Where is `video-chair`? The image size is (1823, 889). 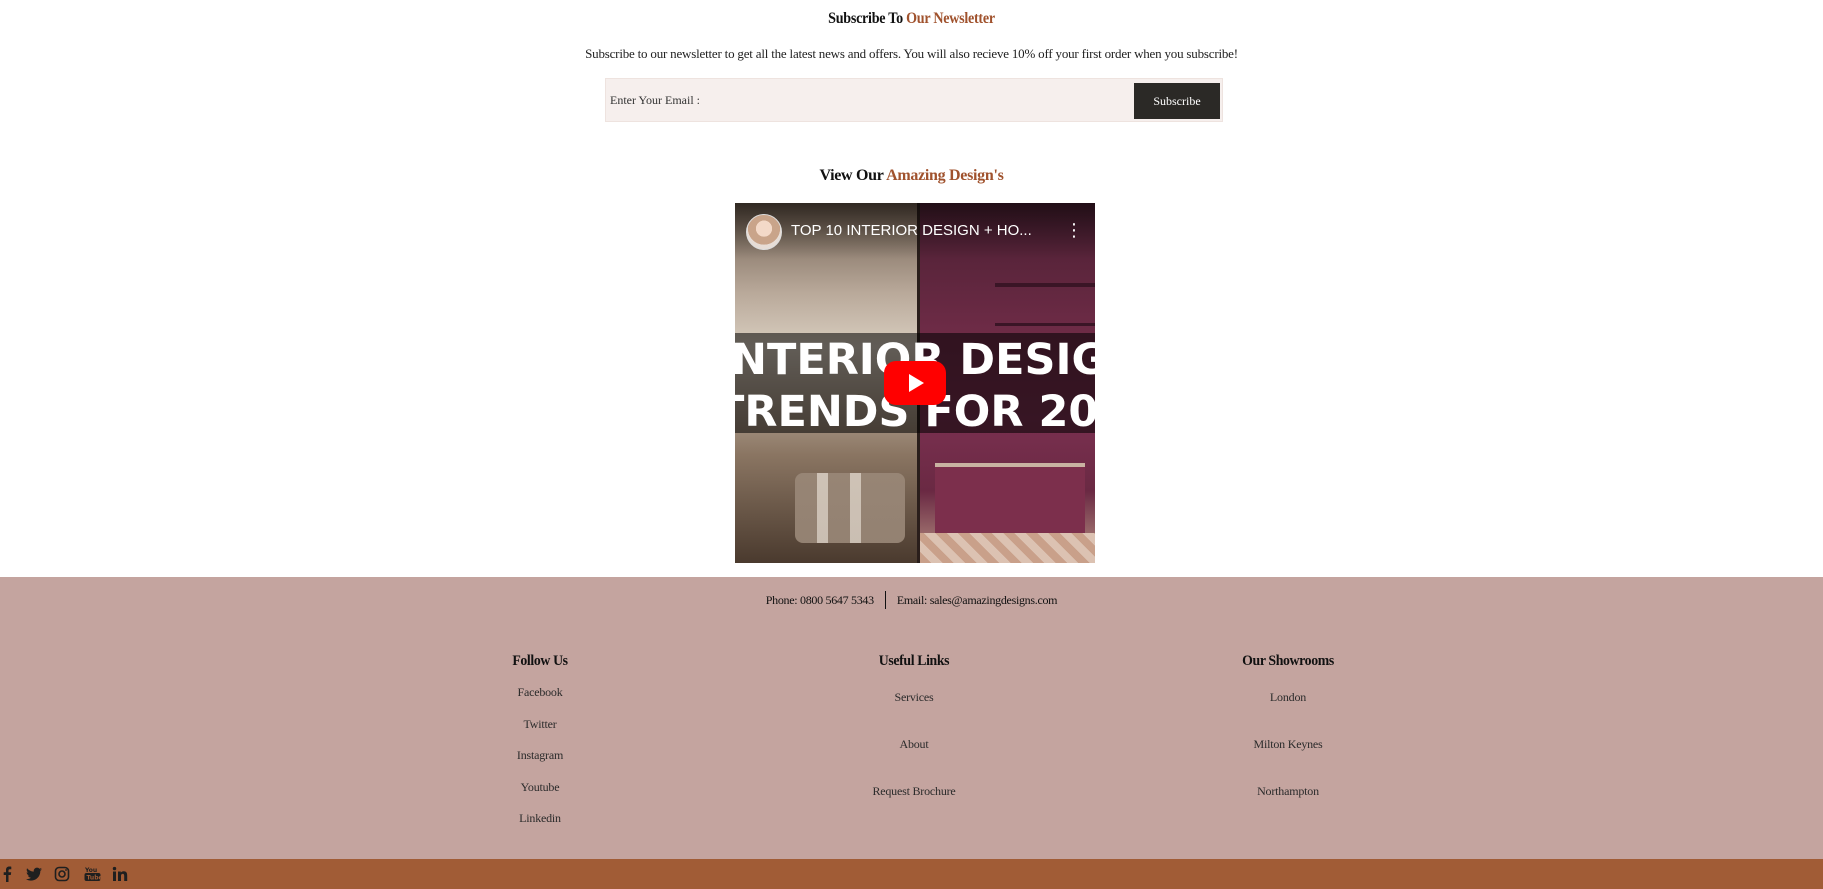 video-chair is located at coordinates (850, 508).